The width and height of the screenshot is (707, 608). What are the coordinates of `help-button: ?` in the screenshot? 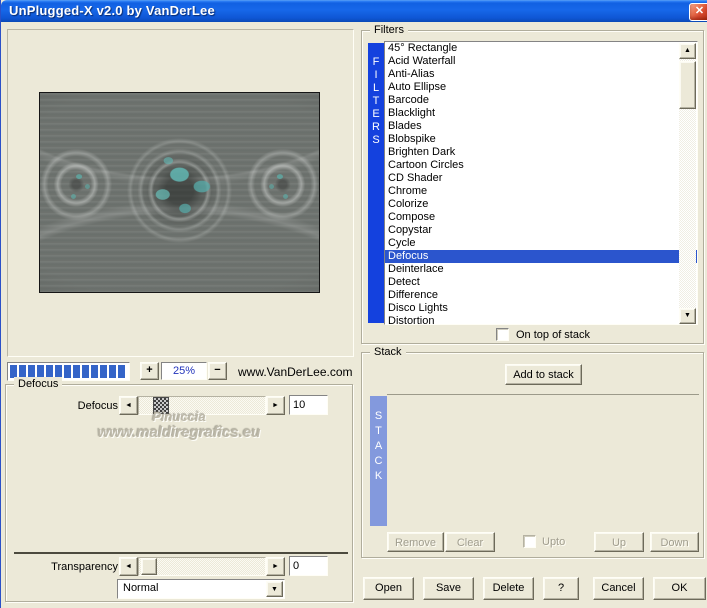 It's located at (561, 588).